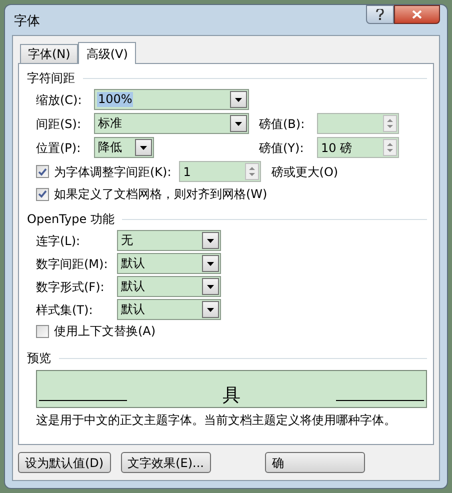  What do you see at coordinates (358, 147) in the screenshot?
I see `spin-field: 10 磅` at bounding box center [358, 147].